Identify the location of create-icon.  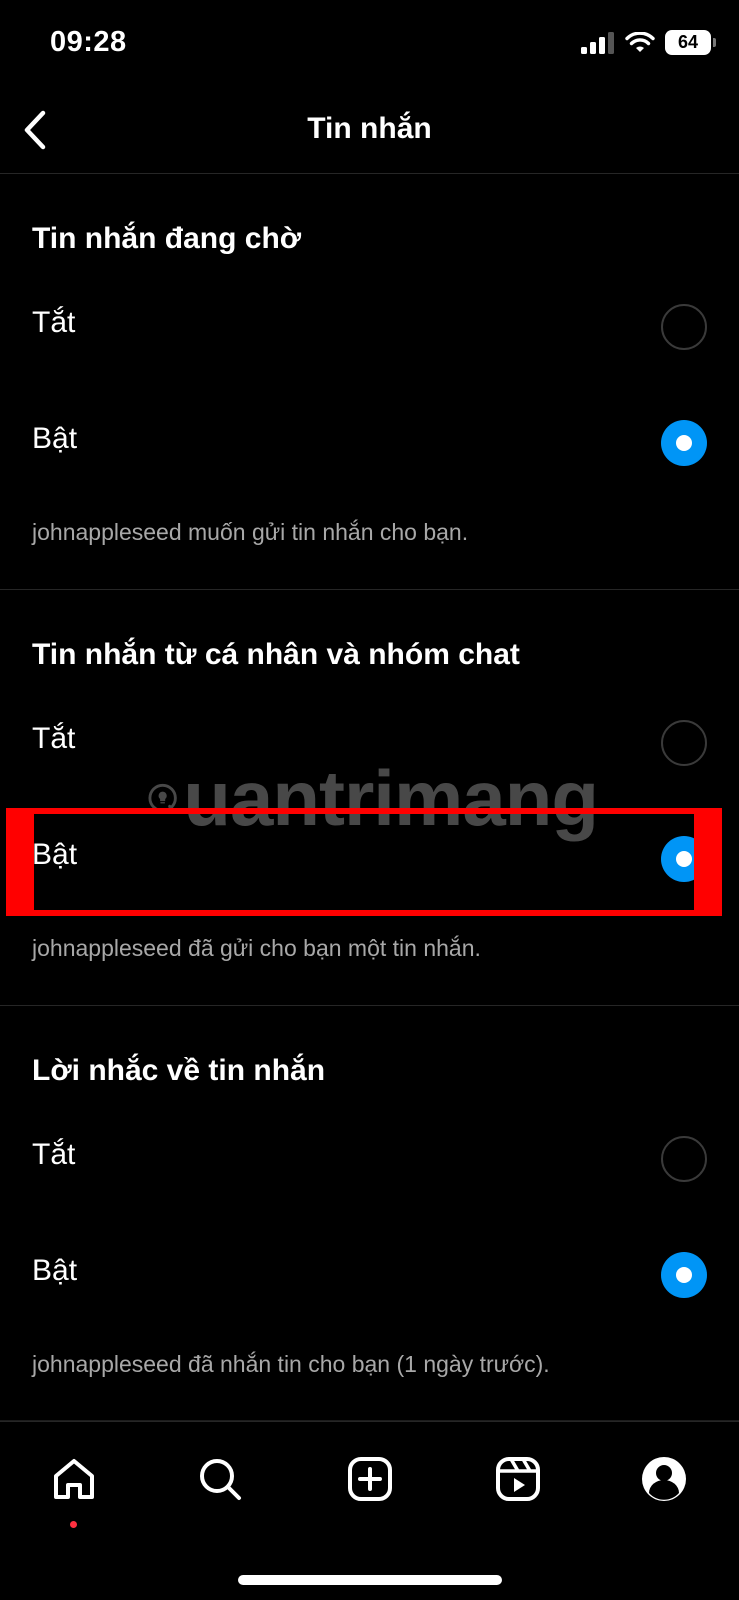
(370, 1479).